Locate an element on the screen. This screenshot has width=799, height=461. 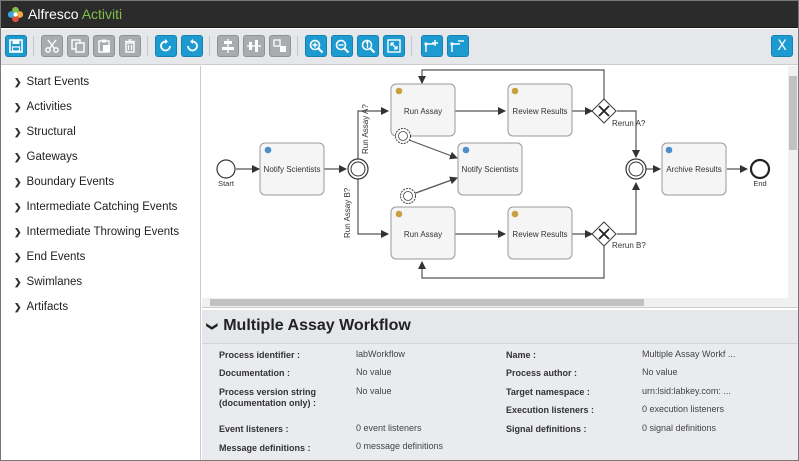
zoom-out-button is located at coordinates (342, 46).